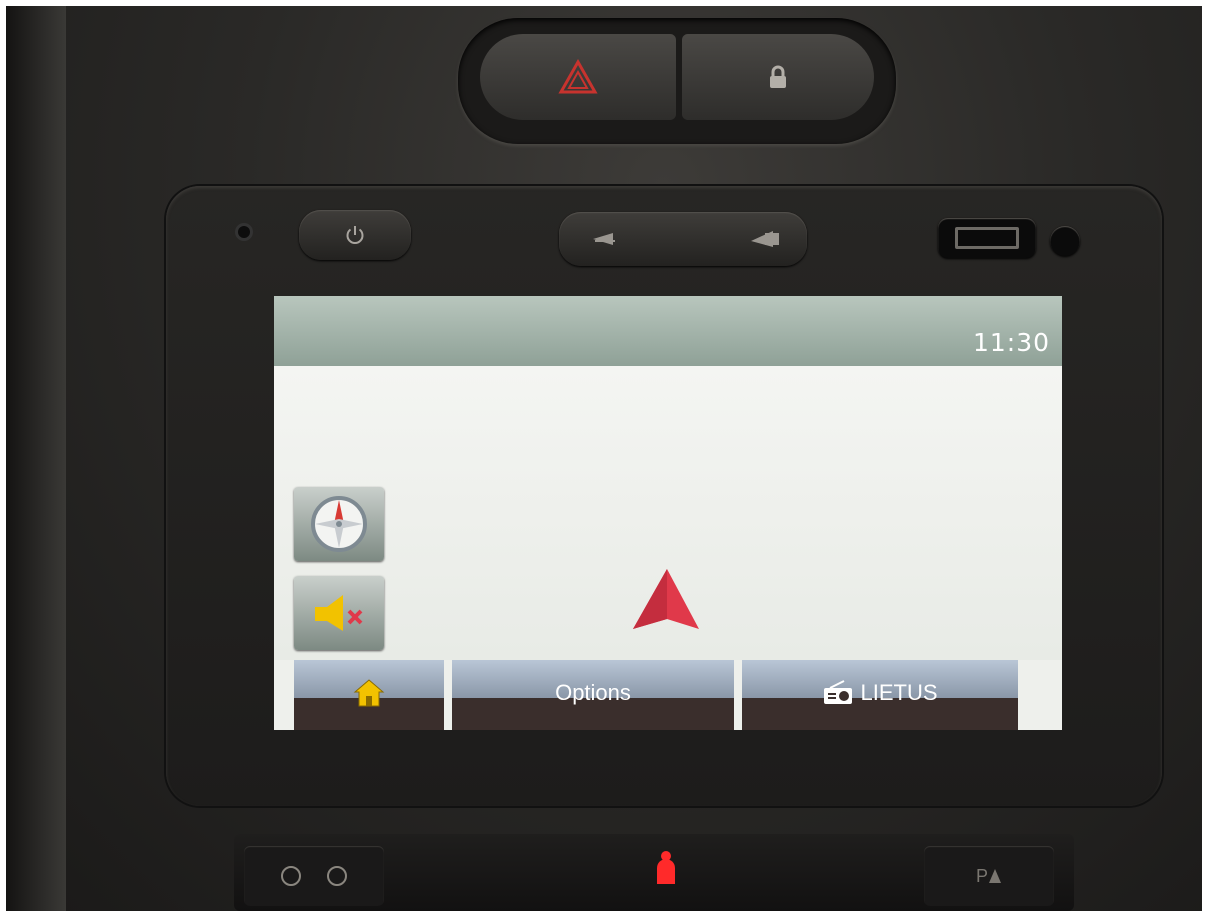 This screenshot has height=911, width=1207. I want to click on tab-home, so click(369, 695).